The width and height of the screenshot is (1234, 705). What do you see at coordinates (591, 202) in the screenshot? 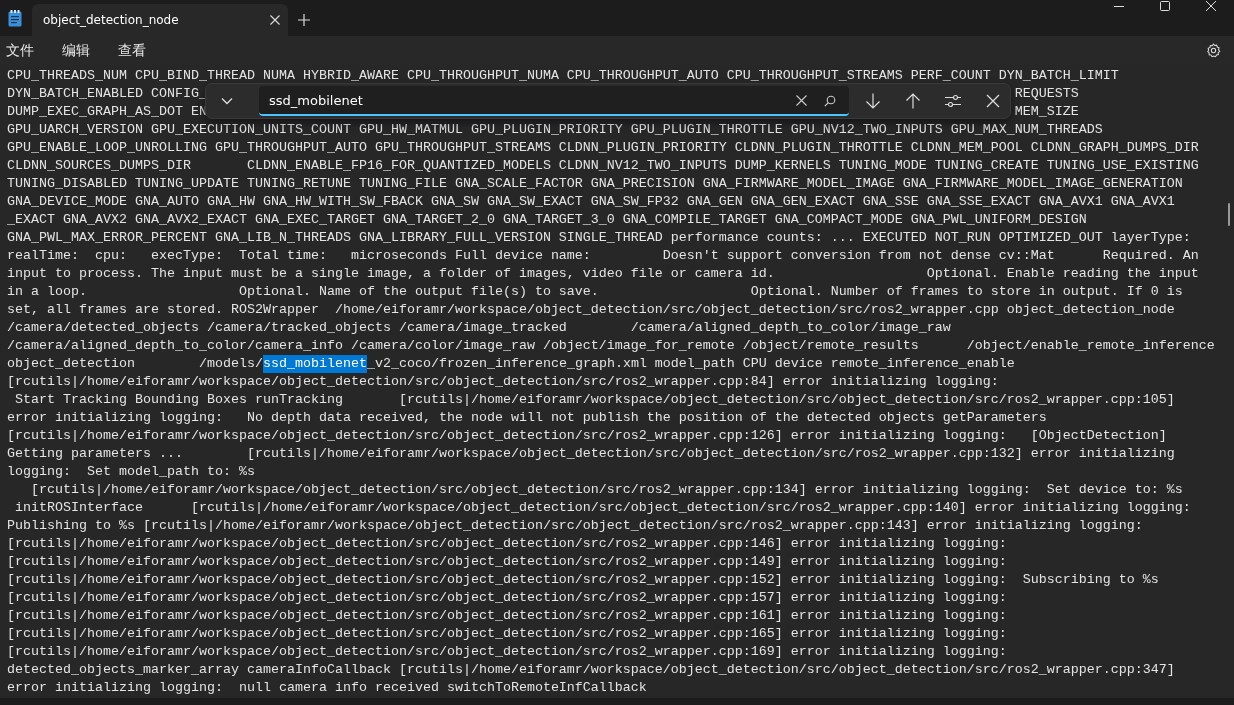
I see `text-line: GNA_DEVICE_MODE GNA_AUTO GNA_HW GNA_HW_WITH_SW_FBACK GNA_SW GNA_SW_EXACT GNA_SW_FP32 GNA_GEN GNA_GEN_EXACT GNA_SSE GNA_SSE_EXACT GNA_AVX1 GNA_AVX1` at bounding box center [591, 202].